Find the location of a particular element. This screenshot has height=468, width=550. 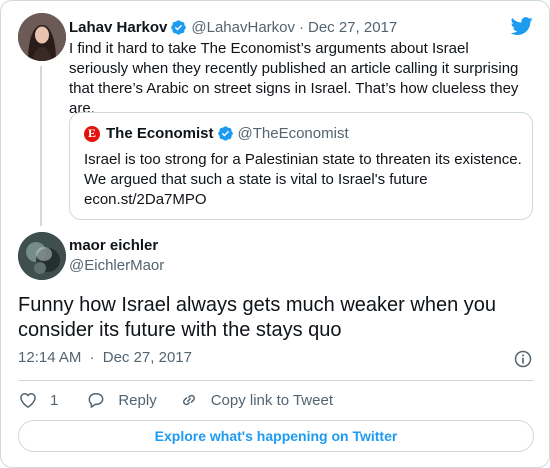

link-icon is located at coordinates (188, 400).